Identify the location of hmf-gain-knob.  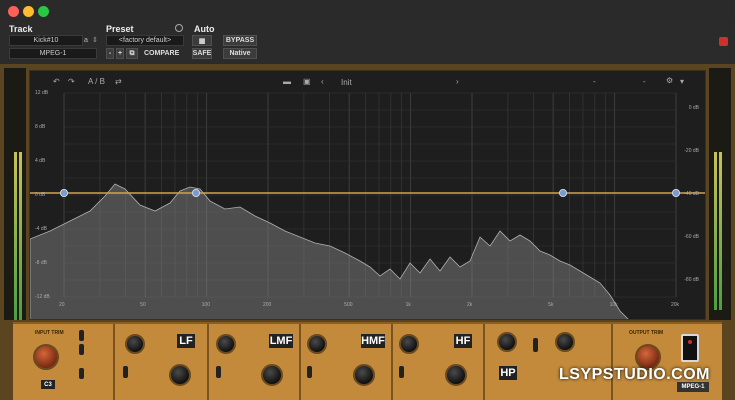
(317, 344).